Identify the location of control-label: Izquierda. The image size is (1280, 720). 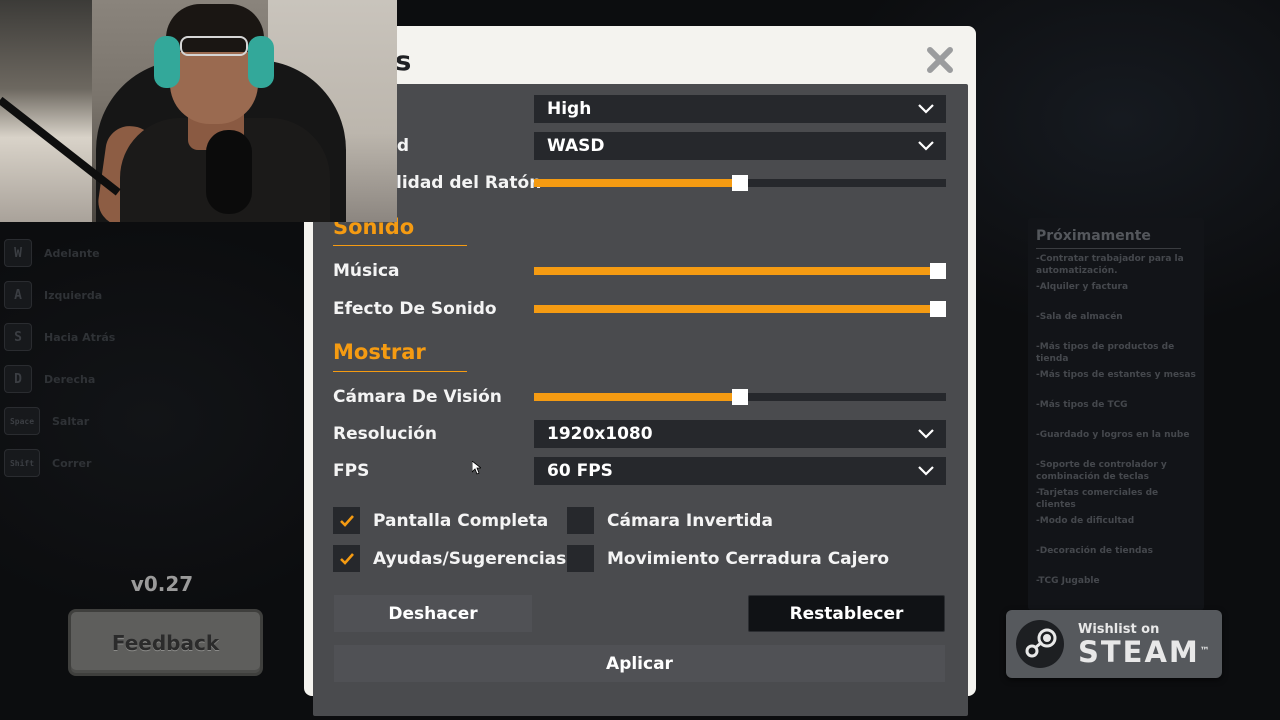
(73, 295).